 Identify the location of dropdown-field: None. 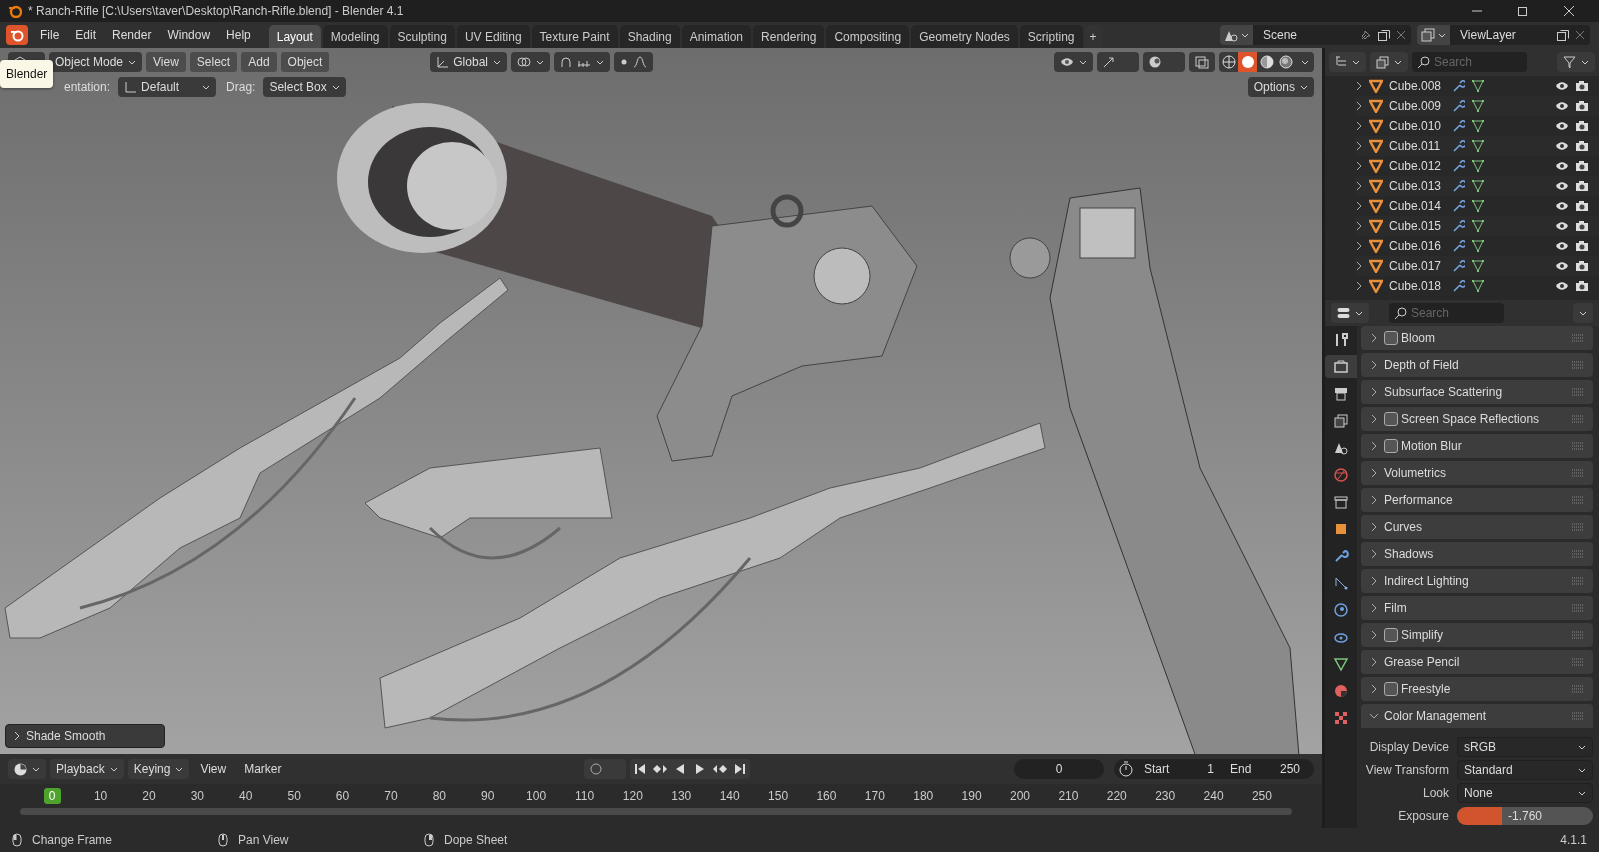
(1525, 793).